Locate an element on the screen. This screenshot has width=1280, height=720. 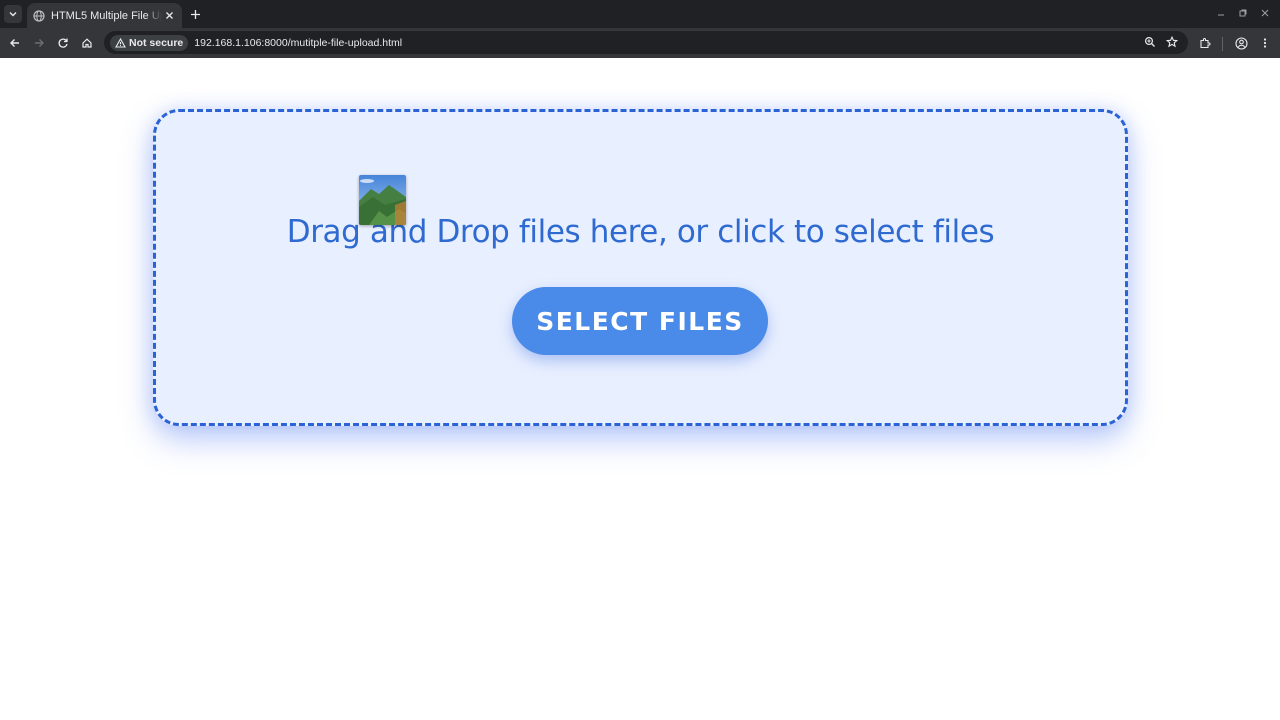
window-controls is located at coordinates (1243, 13).